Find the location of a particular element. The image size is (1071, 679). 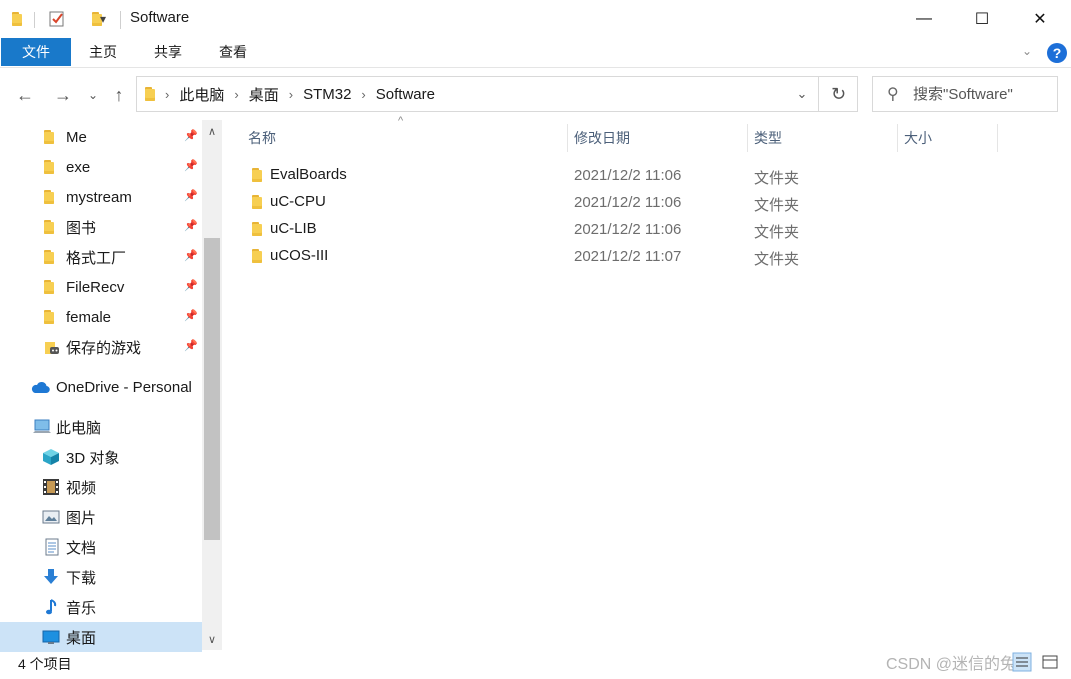

forward-button: → is located at coordinates (63, 95).